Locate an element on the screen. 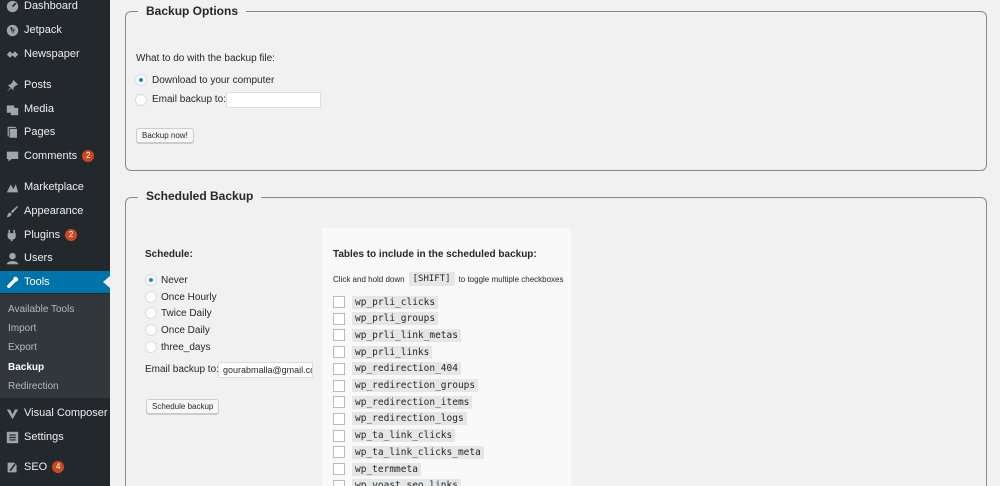 This screenshot has height=486, width=1000. schedule-radio-never is located at coordinates (151, 280).